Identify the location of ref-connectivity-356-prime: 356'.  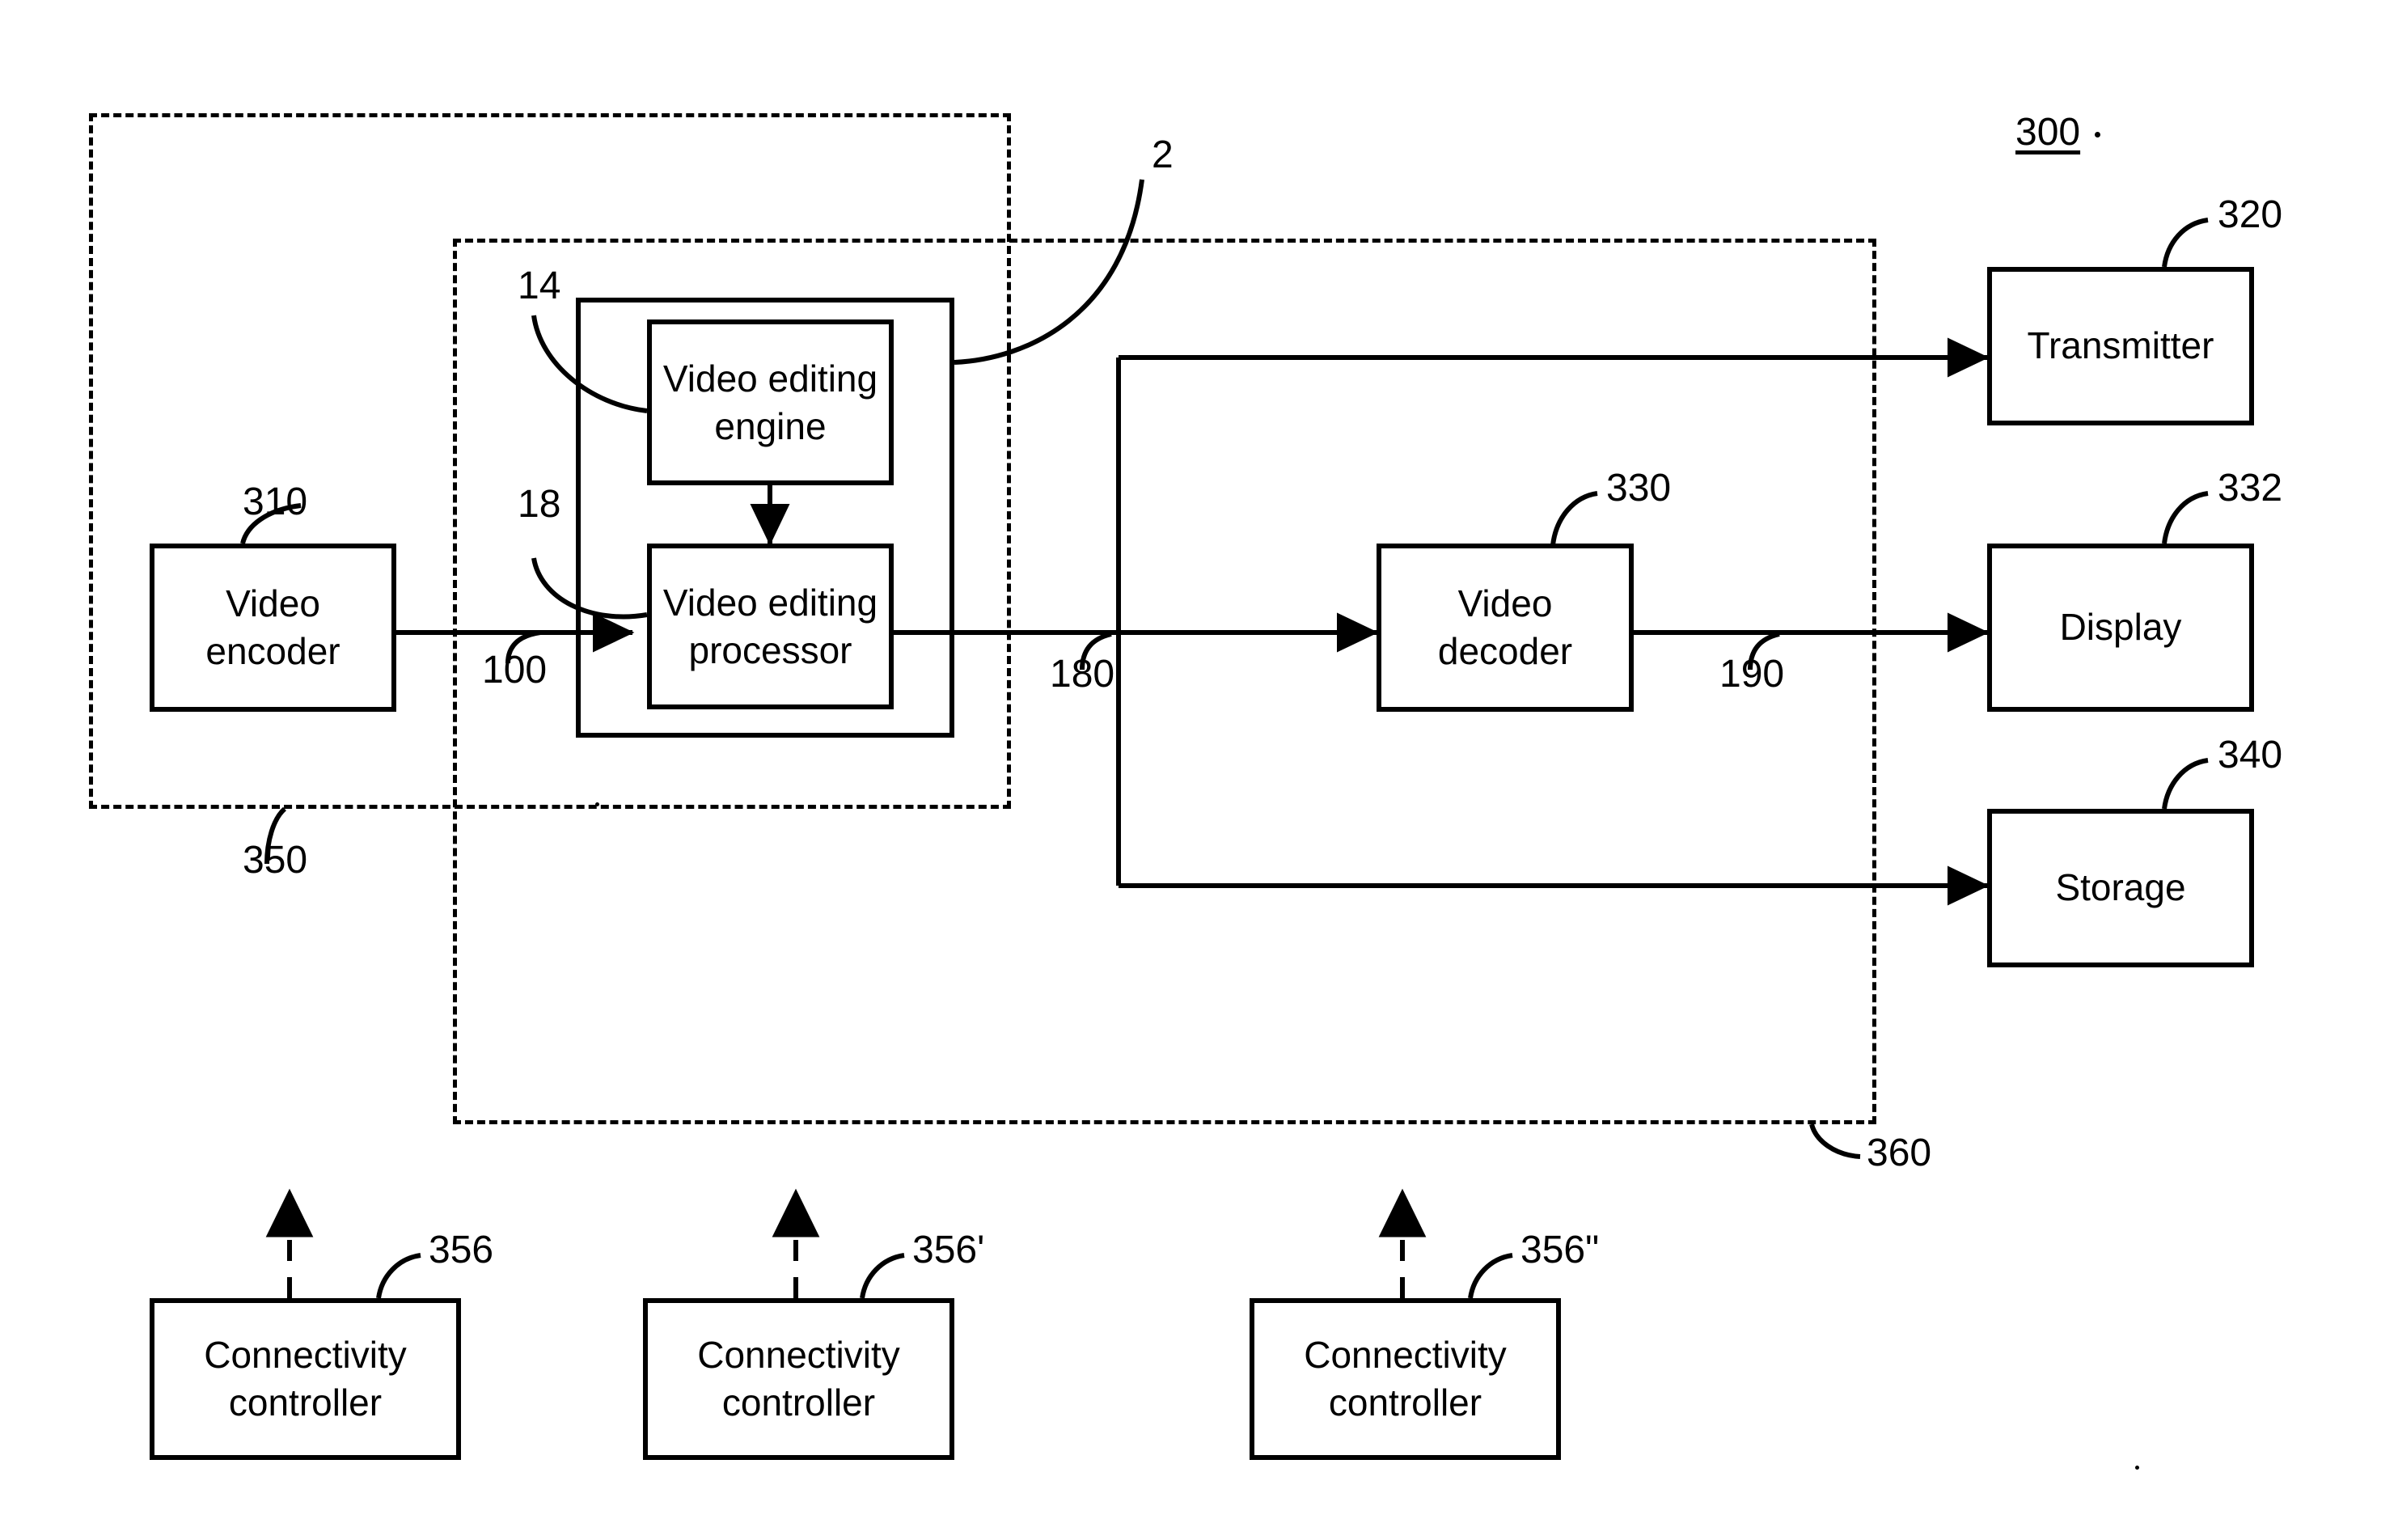
(948, 1250).